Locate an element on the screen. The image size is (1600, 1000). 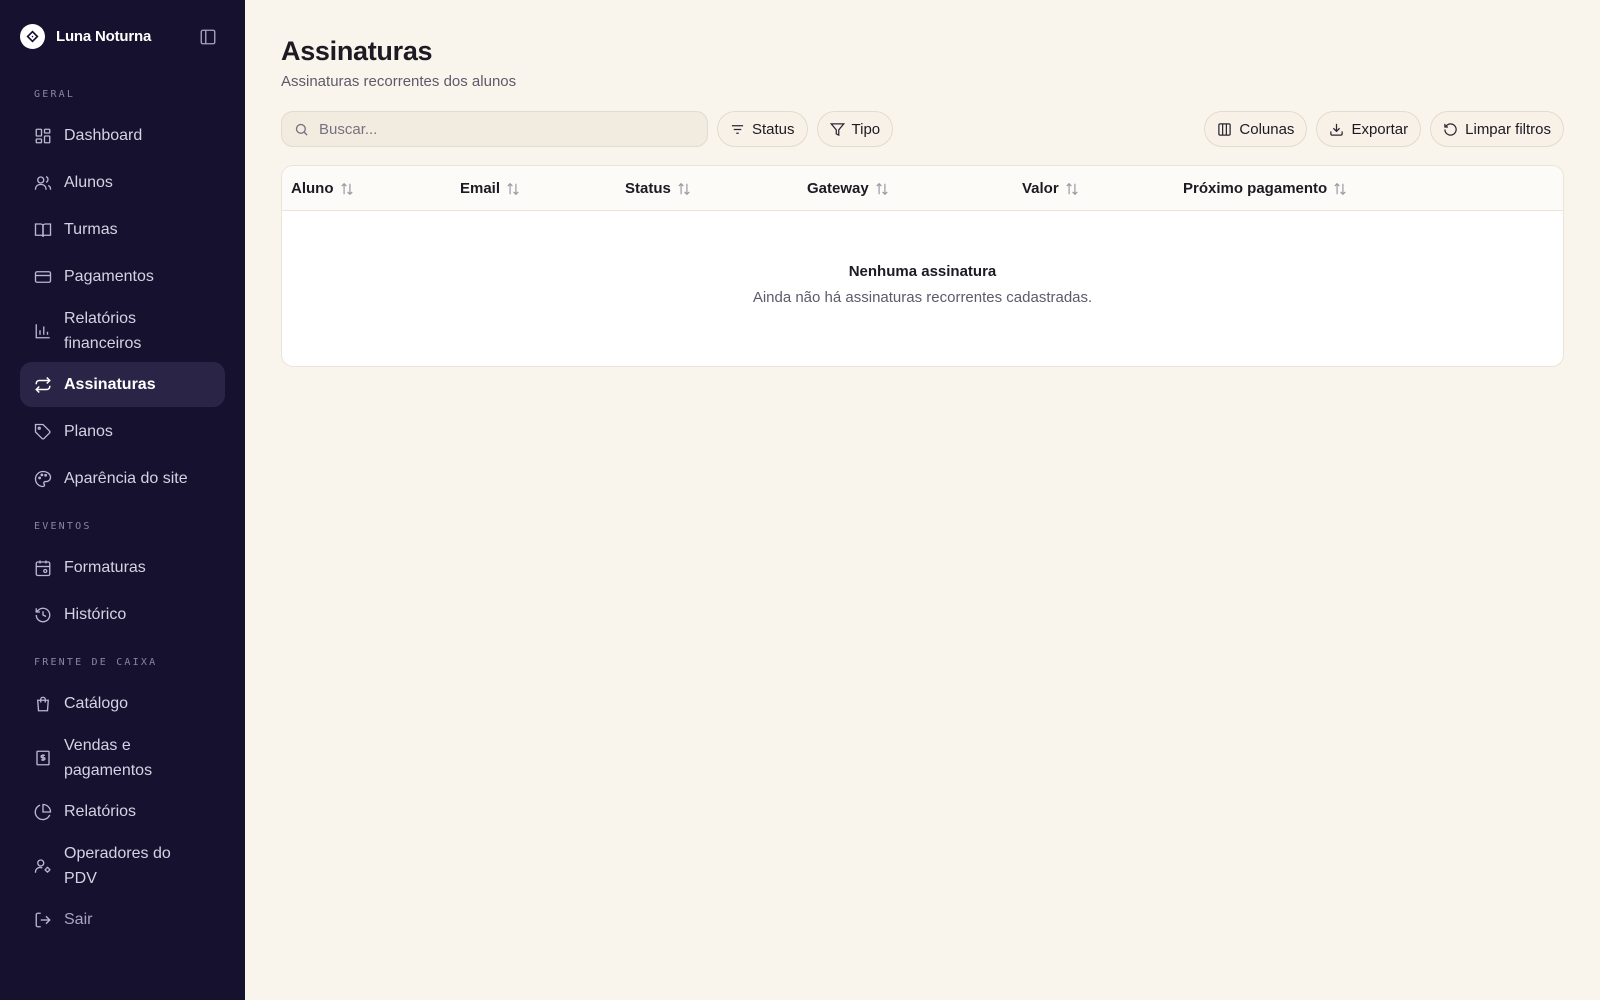
sidebar-item-dashboard: Dashboard is located at coordinates (122, 135).